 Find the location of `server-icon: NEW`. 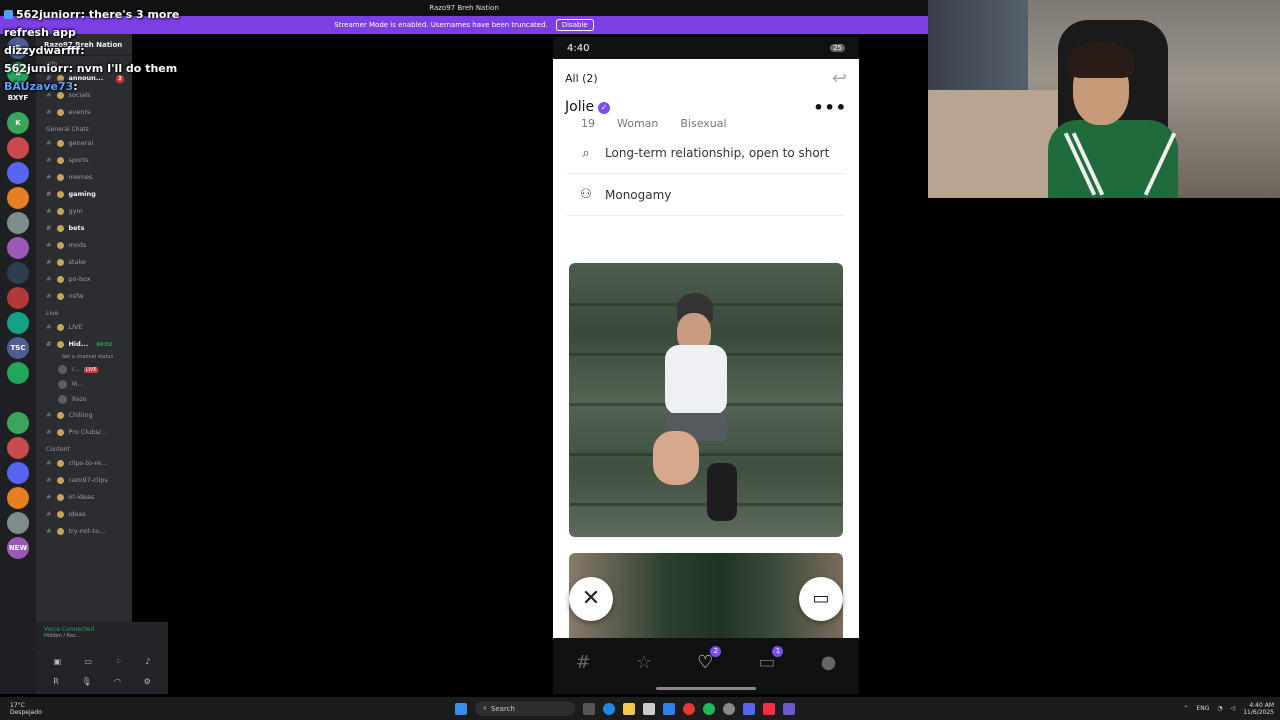

server-icon: NEW is located at coordinates (18, 548).